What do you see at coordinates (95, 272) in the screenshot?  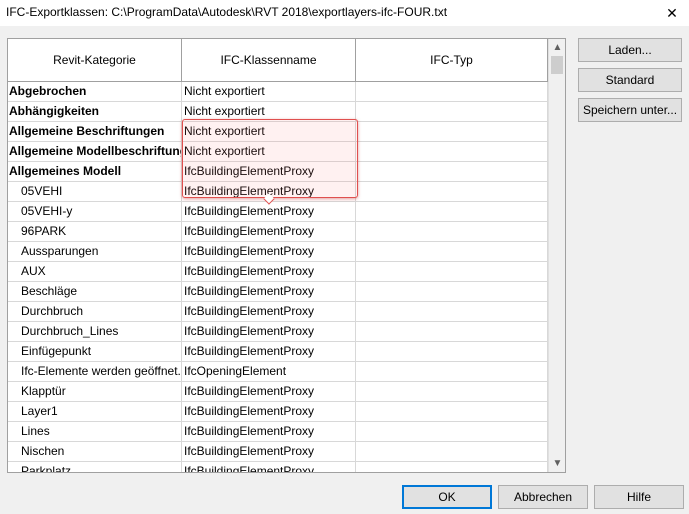 I see `category-cell: AUX` at bounding box center [95, 272].